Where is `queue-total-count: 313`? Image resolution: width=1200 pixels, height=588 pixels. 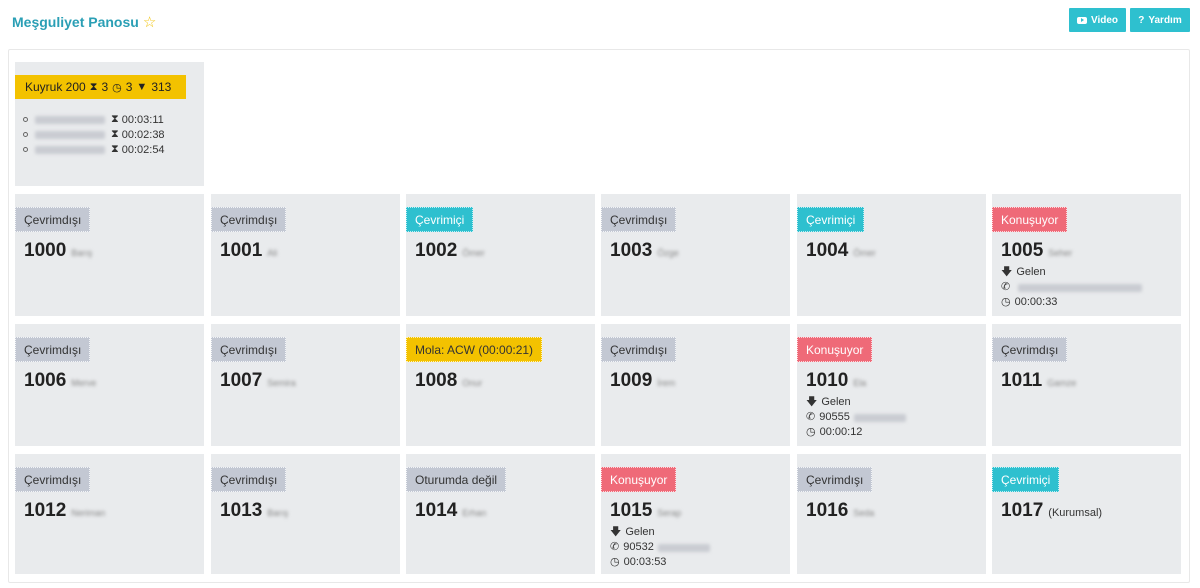
queue-total-count: 313 is located at coordinates (161, 87).